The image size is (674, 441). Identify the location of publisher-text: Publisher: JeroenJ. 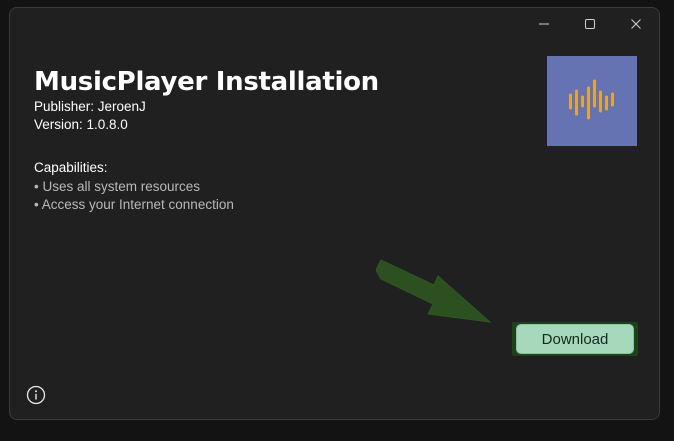
(90, 106).